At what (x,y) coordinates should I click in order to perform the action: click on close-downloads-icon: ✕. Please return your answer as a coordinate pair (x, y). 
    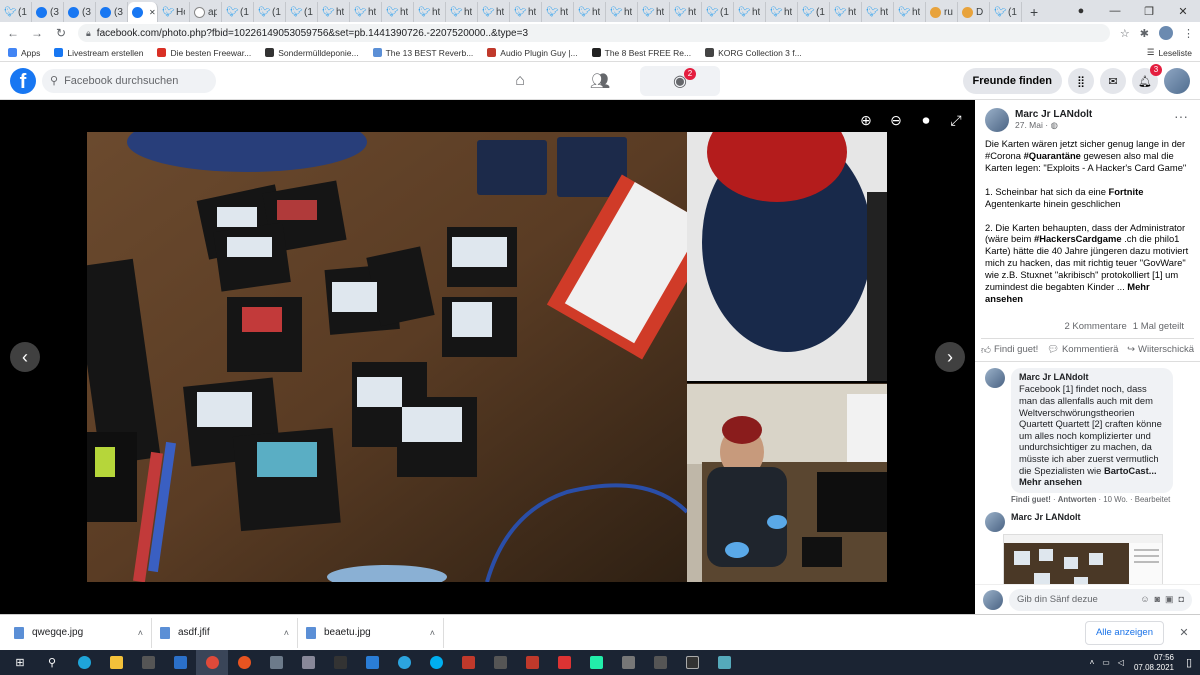
    Looking at the image, I should click on (1184, 632).